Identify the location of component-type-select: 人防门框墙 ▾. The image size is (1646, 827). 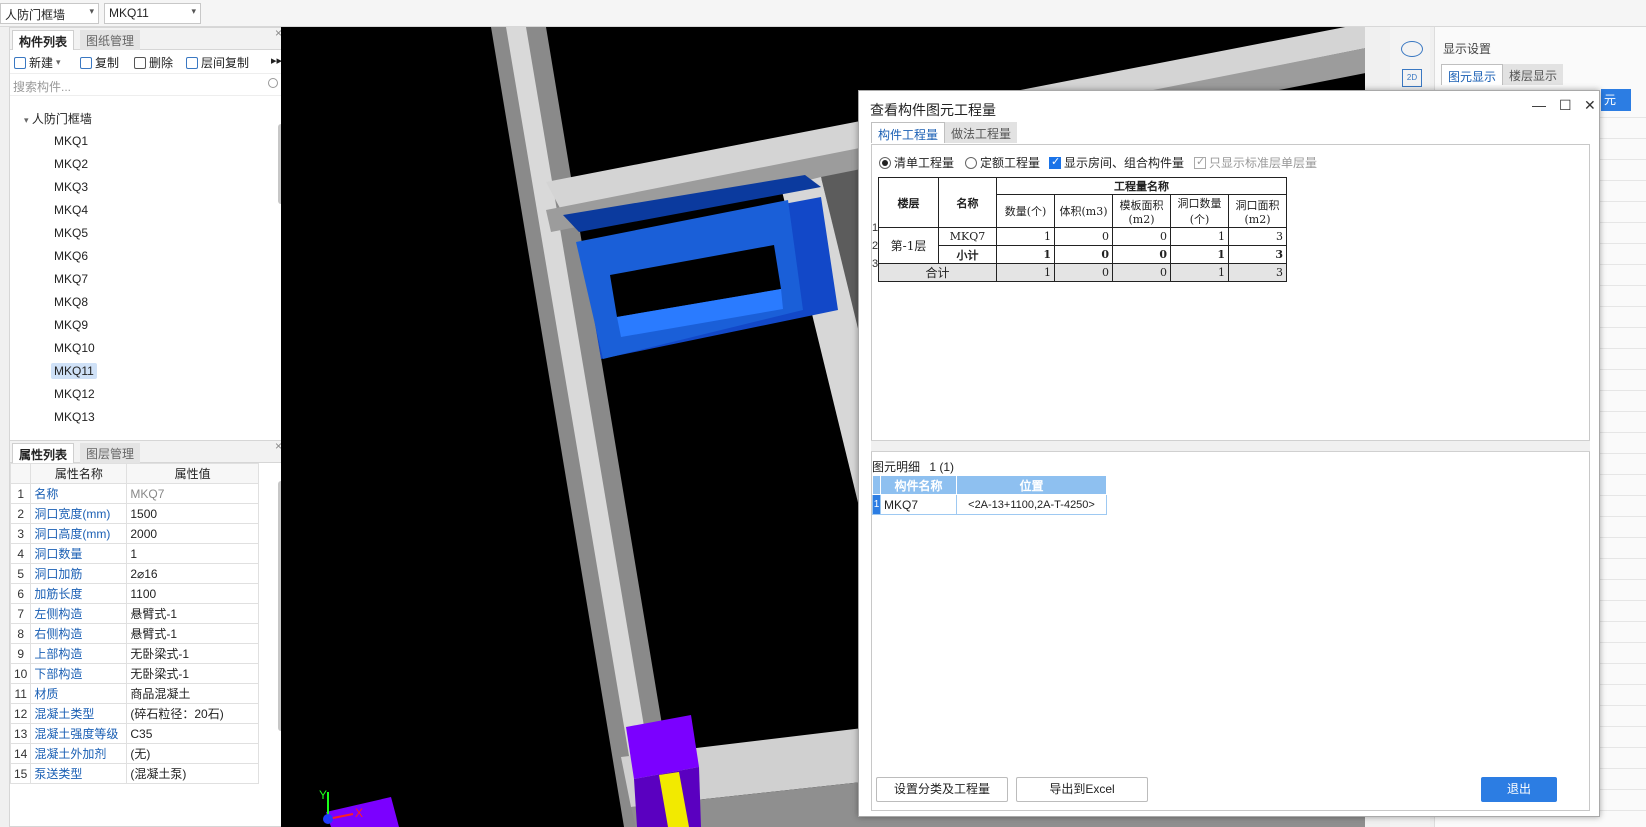
(49, 13).